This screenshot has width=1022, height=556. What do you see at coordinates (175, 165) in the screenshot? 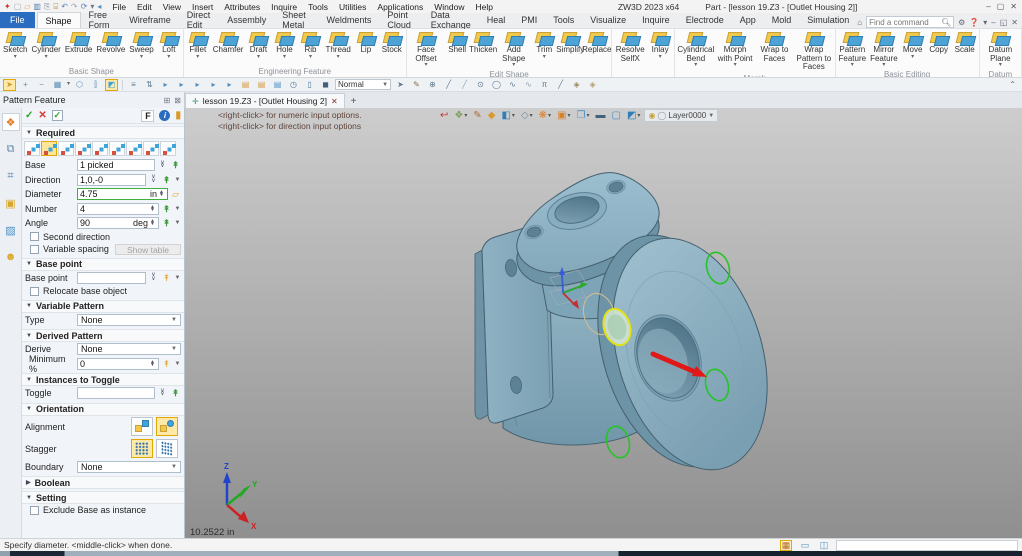
I see `pick-done-icon: ↟` at bounding box center [175, 165].